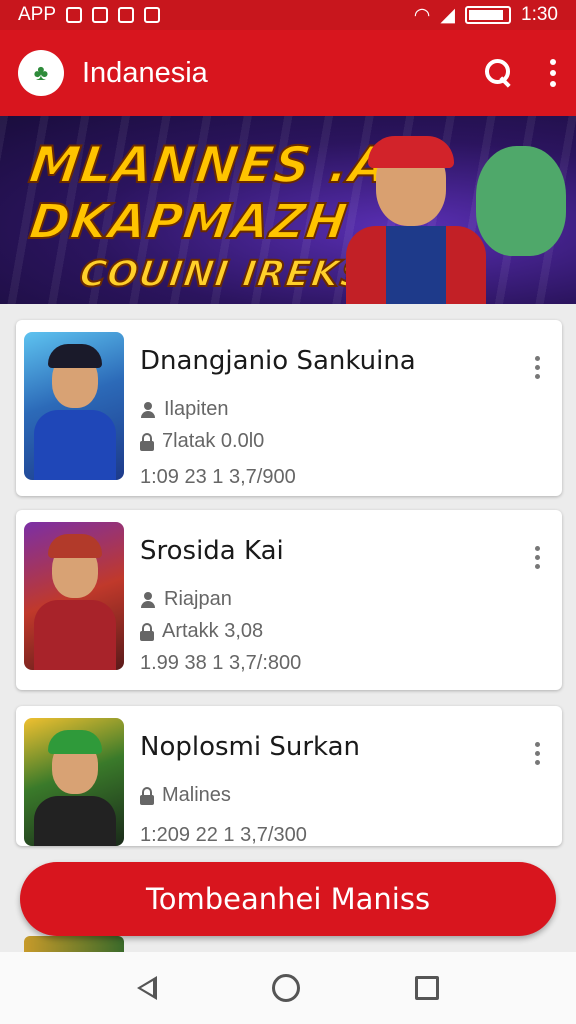  I want to click on item-meta-primary: Ilapiten, so click(184, 409).